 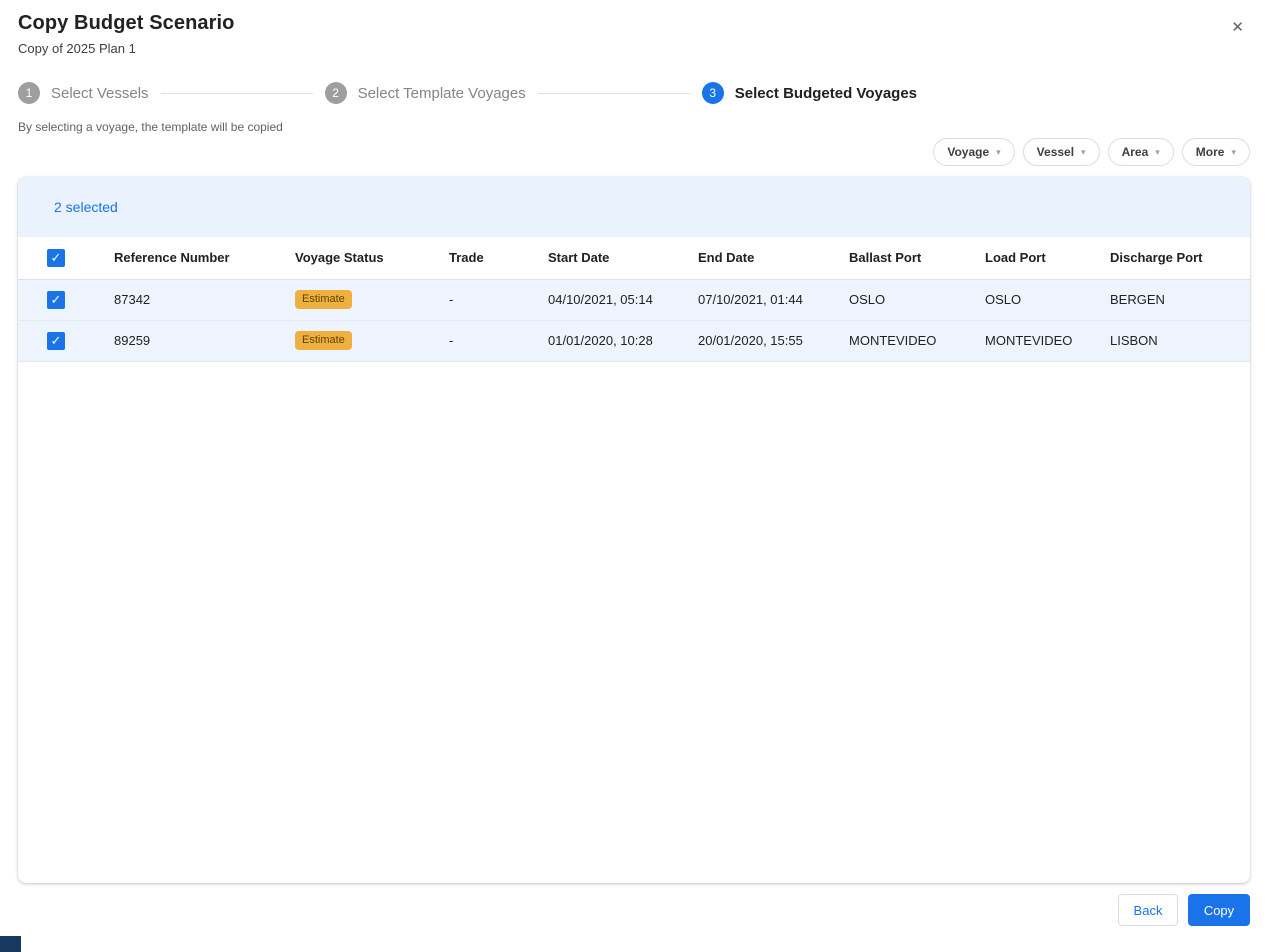 I want to click on selection-bar: 2 selected, so click(x=634, y=207).